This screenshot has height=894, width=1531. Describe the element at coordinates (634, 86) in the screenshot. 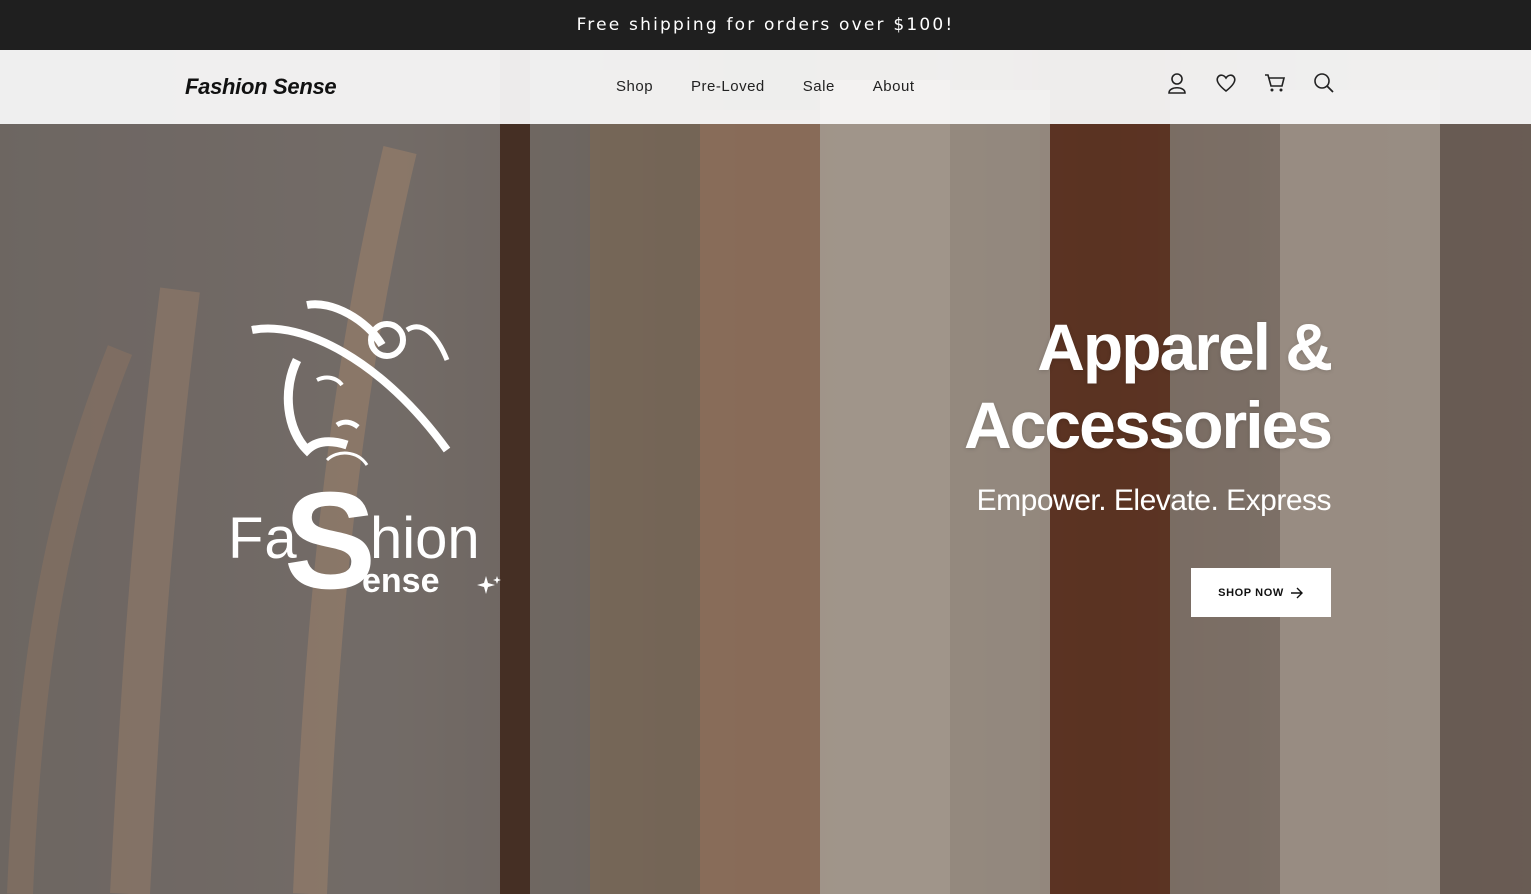

I see `nav-shop: Shop` at that location.